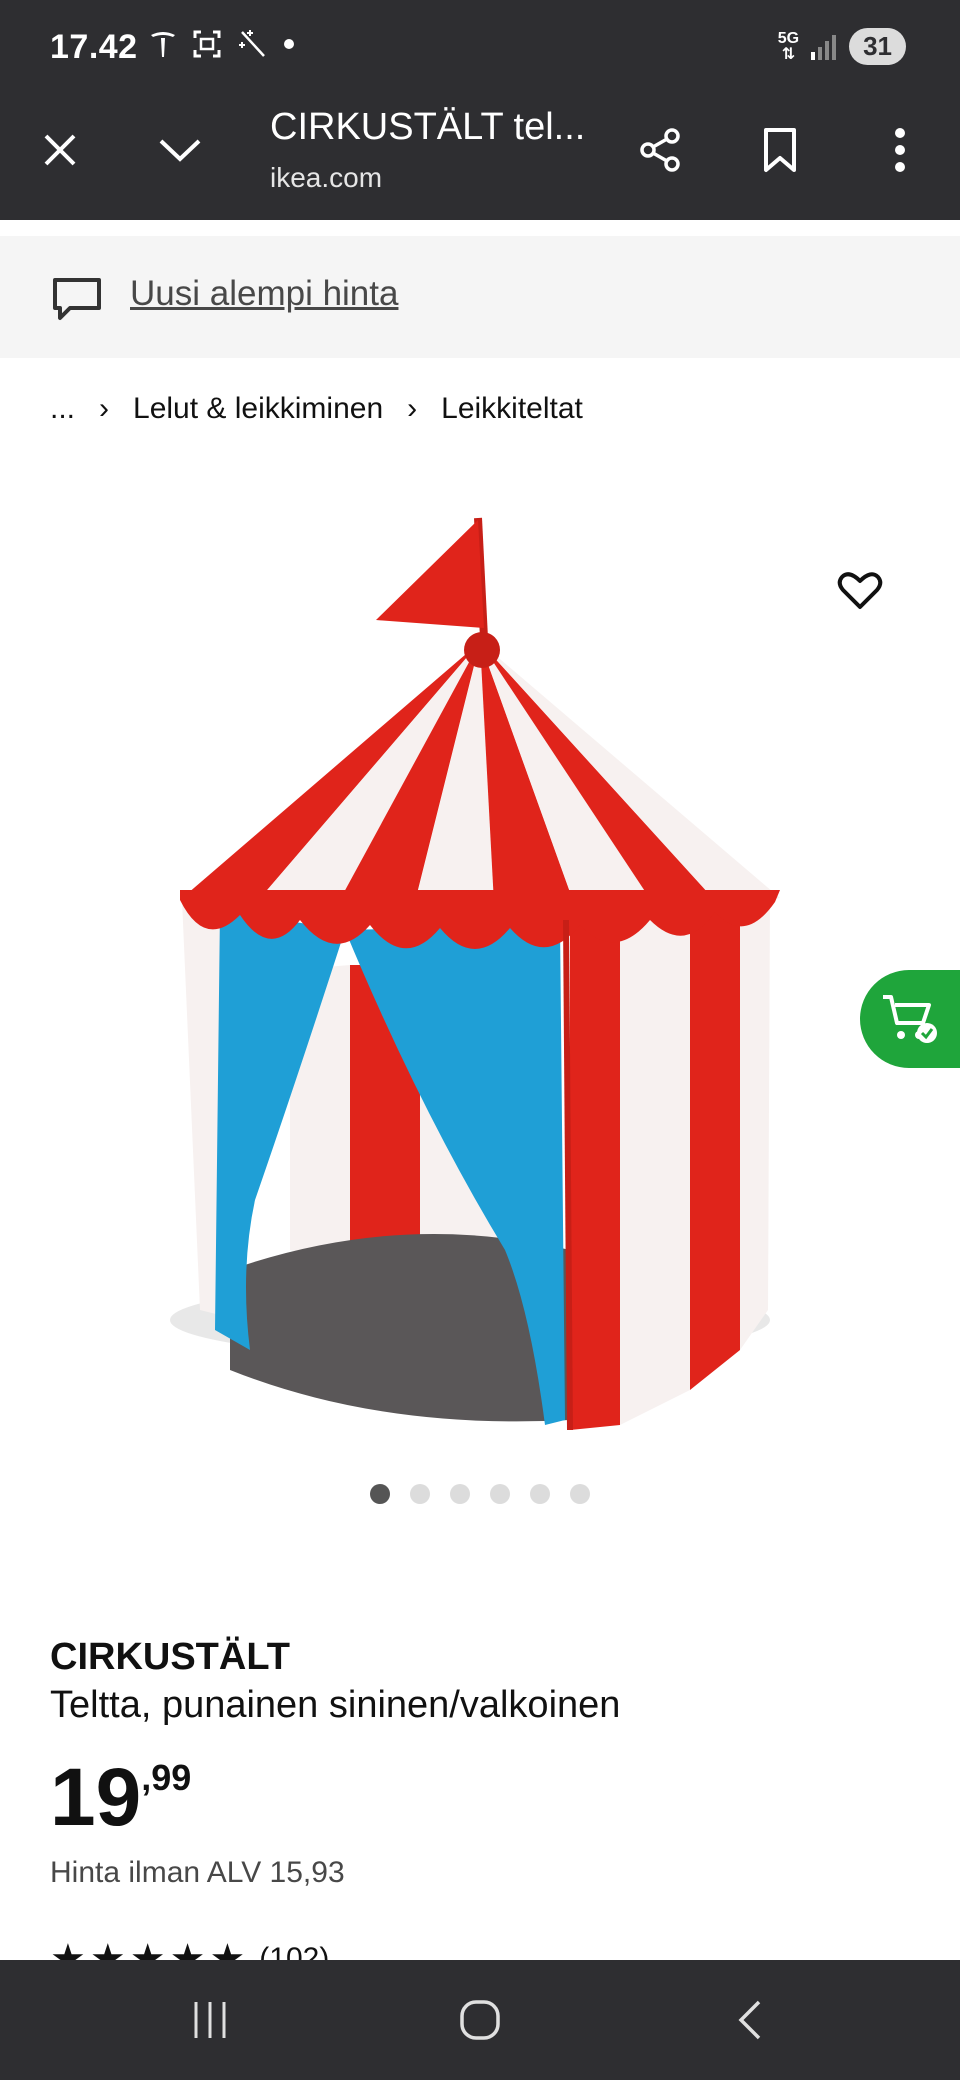 This screenshot has width=960, height=2080. Describe the element at coordinates (824, 47) in the screenshot. I see `signal-icon` at that location.